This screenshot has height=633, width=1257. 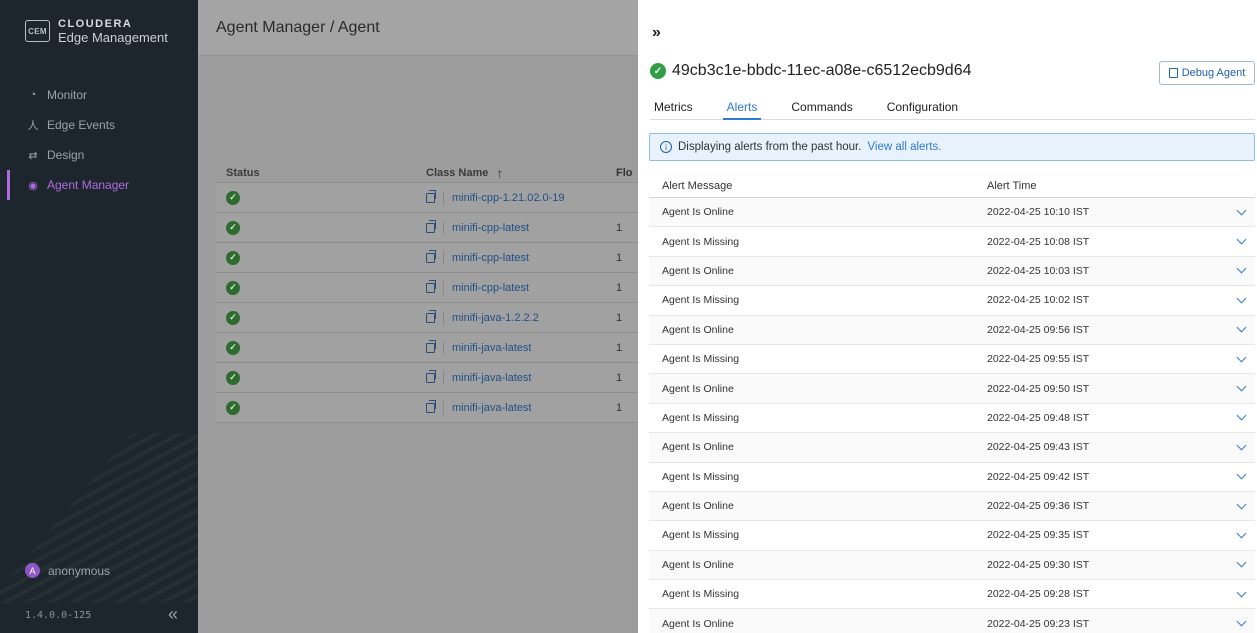 What do you see at coordinates (1038, 417) in the screenshot?
I see `alert-time: 2022-04-25 09:48 IST` at bounding box center [1038, 417].